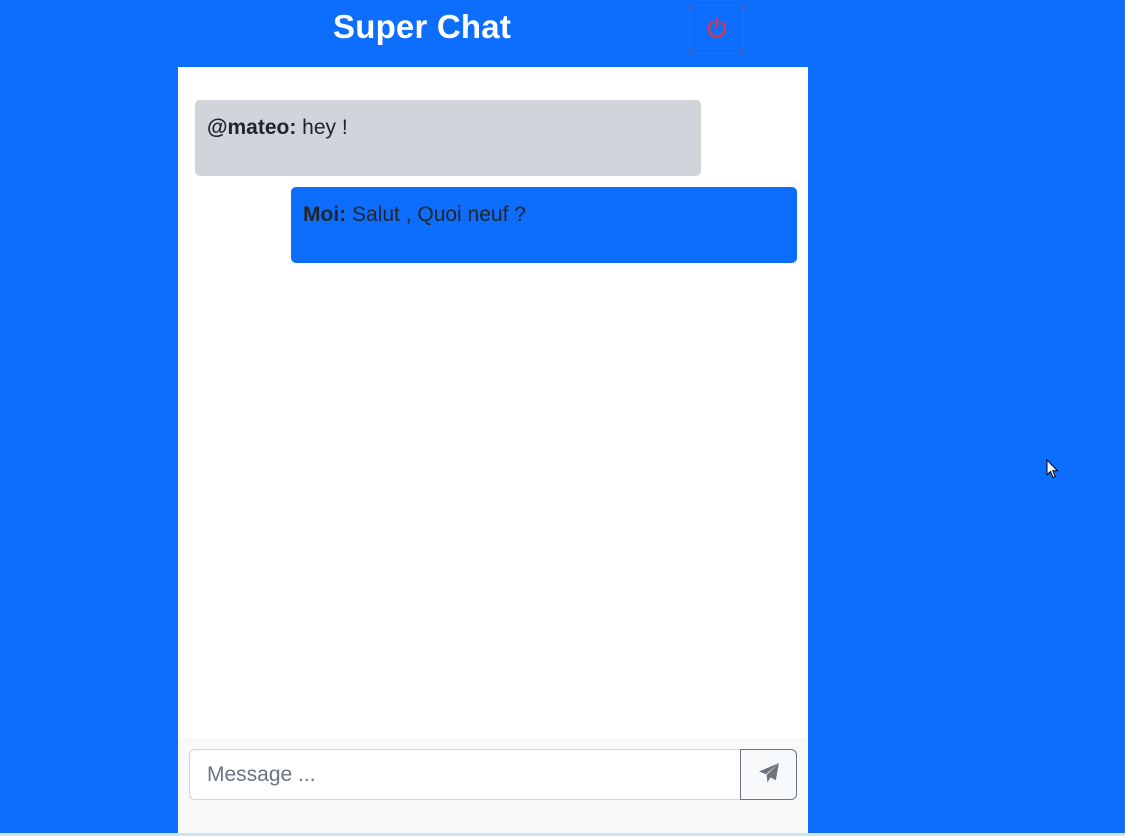 The image size is (1125, 836). What do you see at coordinates (464, 774) in the screenshot?
I see `message-input` at bounding box center [464, 774].